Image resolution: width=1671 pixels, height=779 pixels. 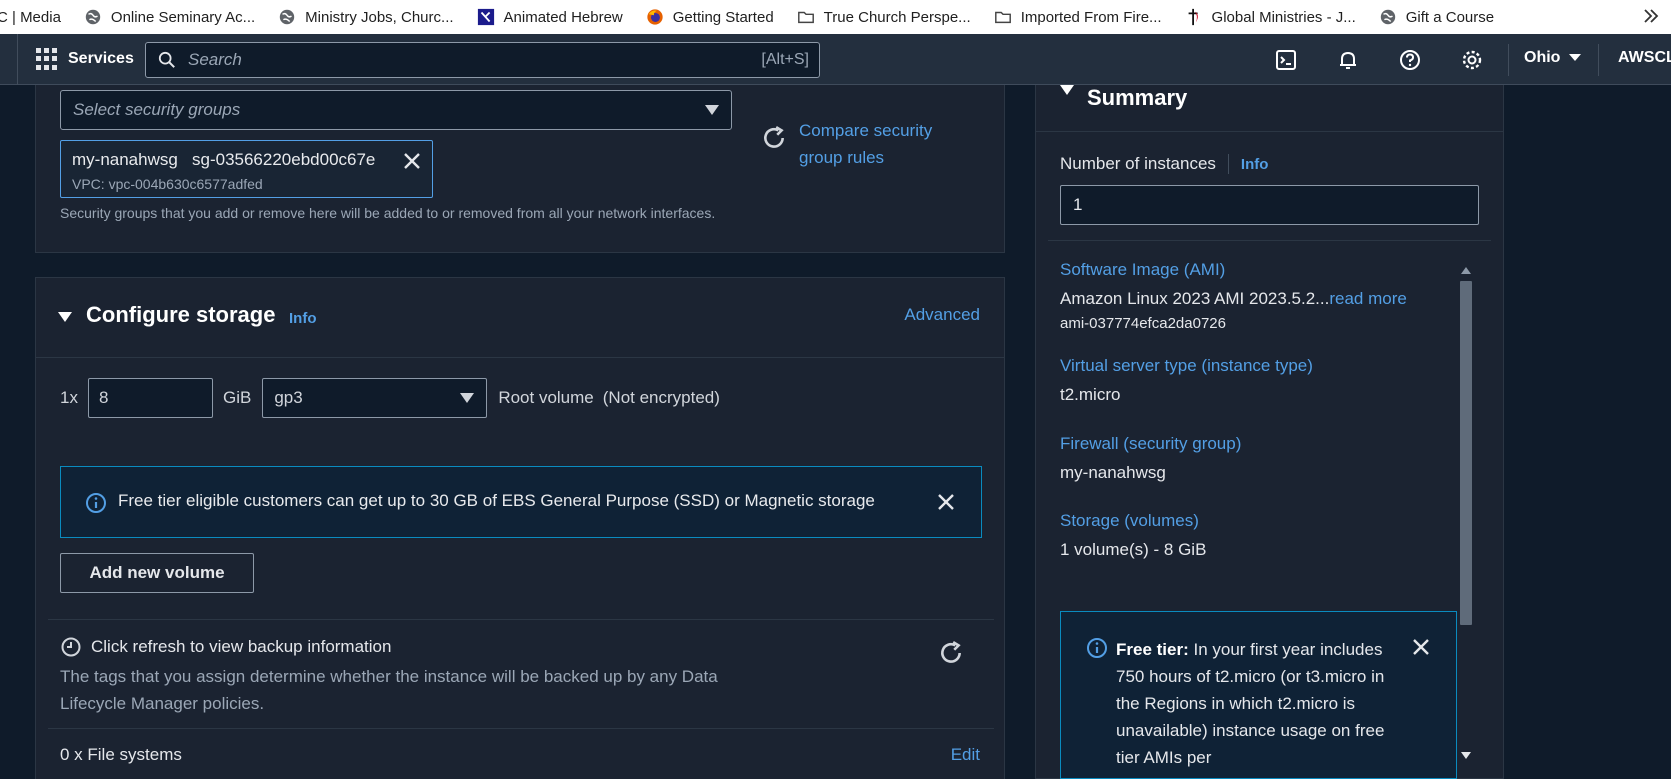 What do you see at coordinates (1508, 60) in the screenshot?
I see `nav-separator` at bounding box center [1508, 60].